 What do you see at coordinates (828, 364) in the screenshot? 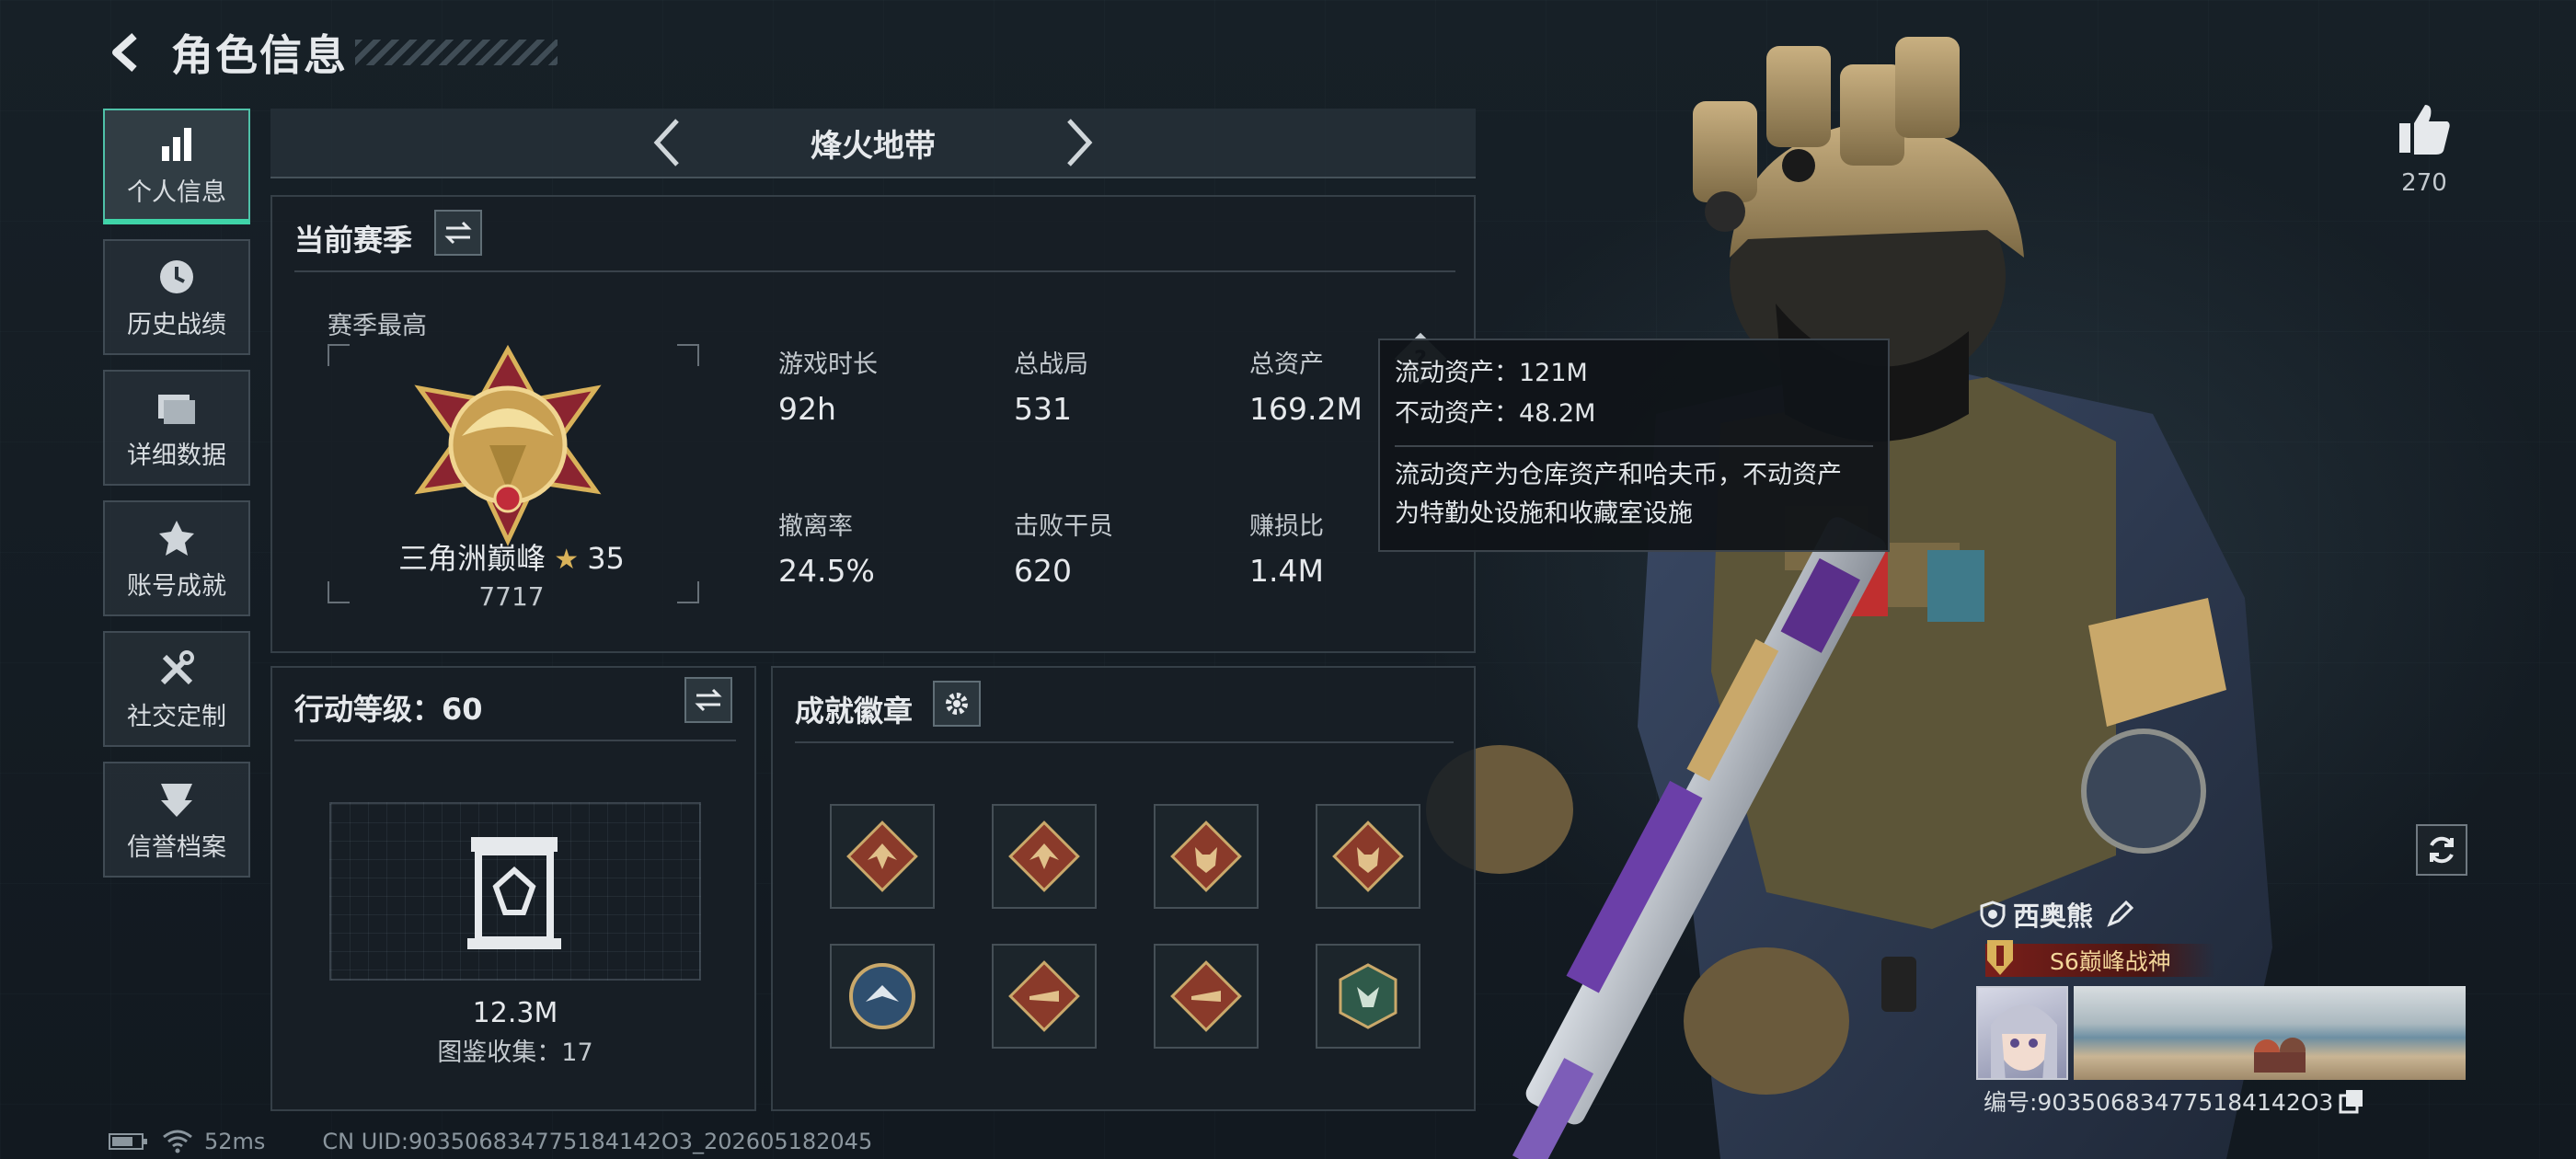
I see `stat-label: 游戏时长` at bounding box center [828, 364].